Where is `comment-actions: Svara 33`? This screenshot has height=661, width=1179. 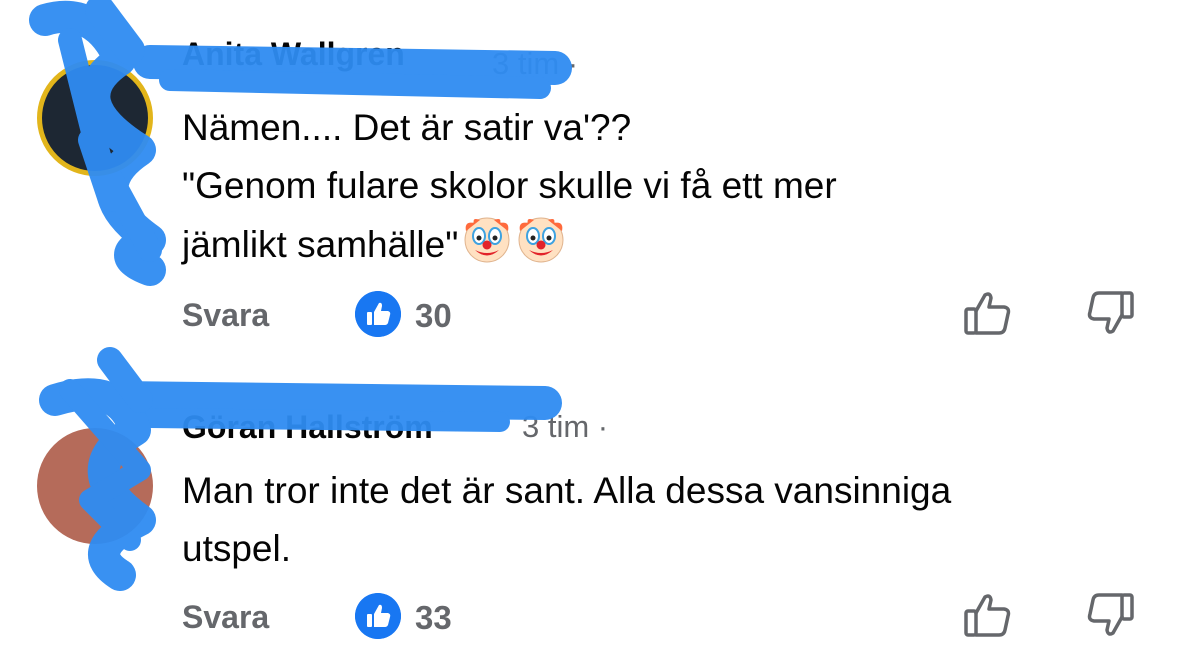 comment-actions: Svara 33 is located at coordinates (589, 617).